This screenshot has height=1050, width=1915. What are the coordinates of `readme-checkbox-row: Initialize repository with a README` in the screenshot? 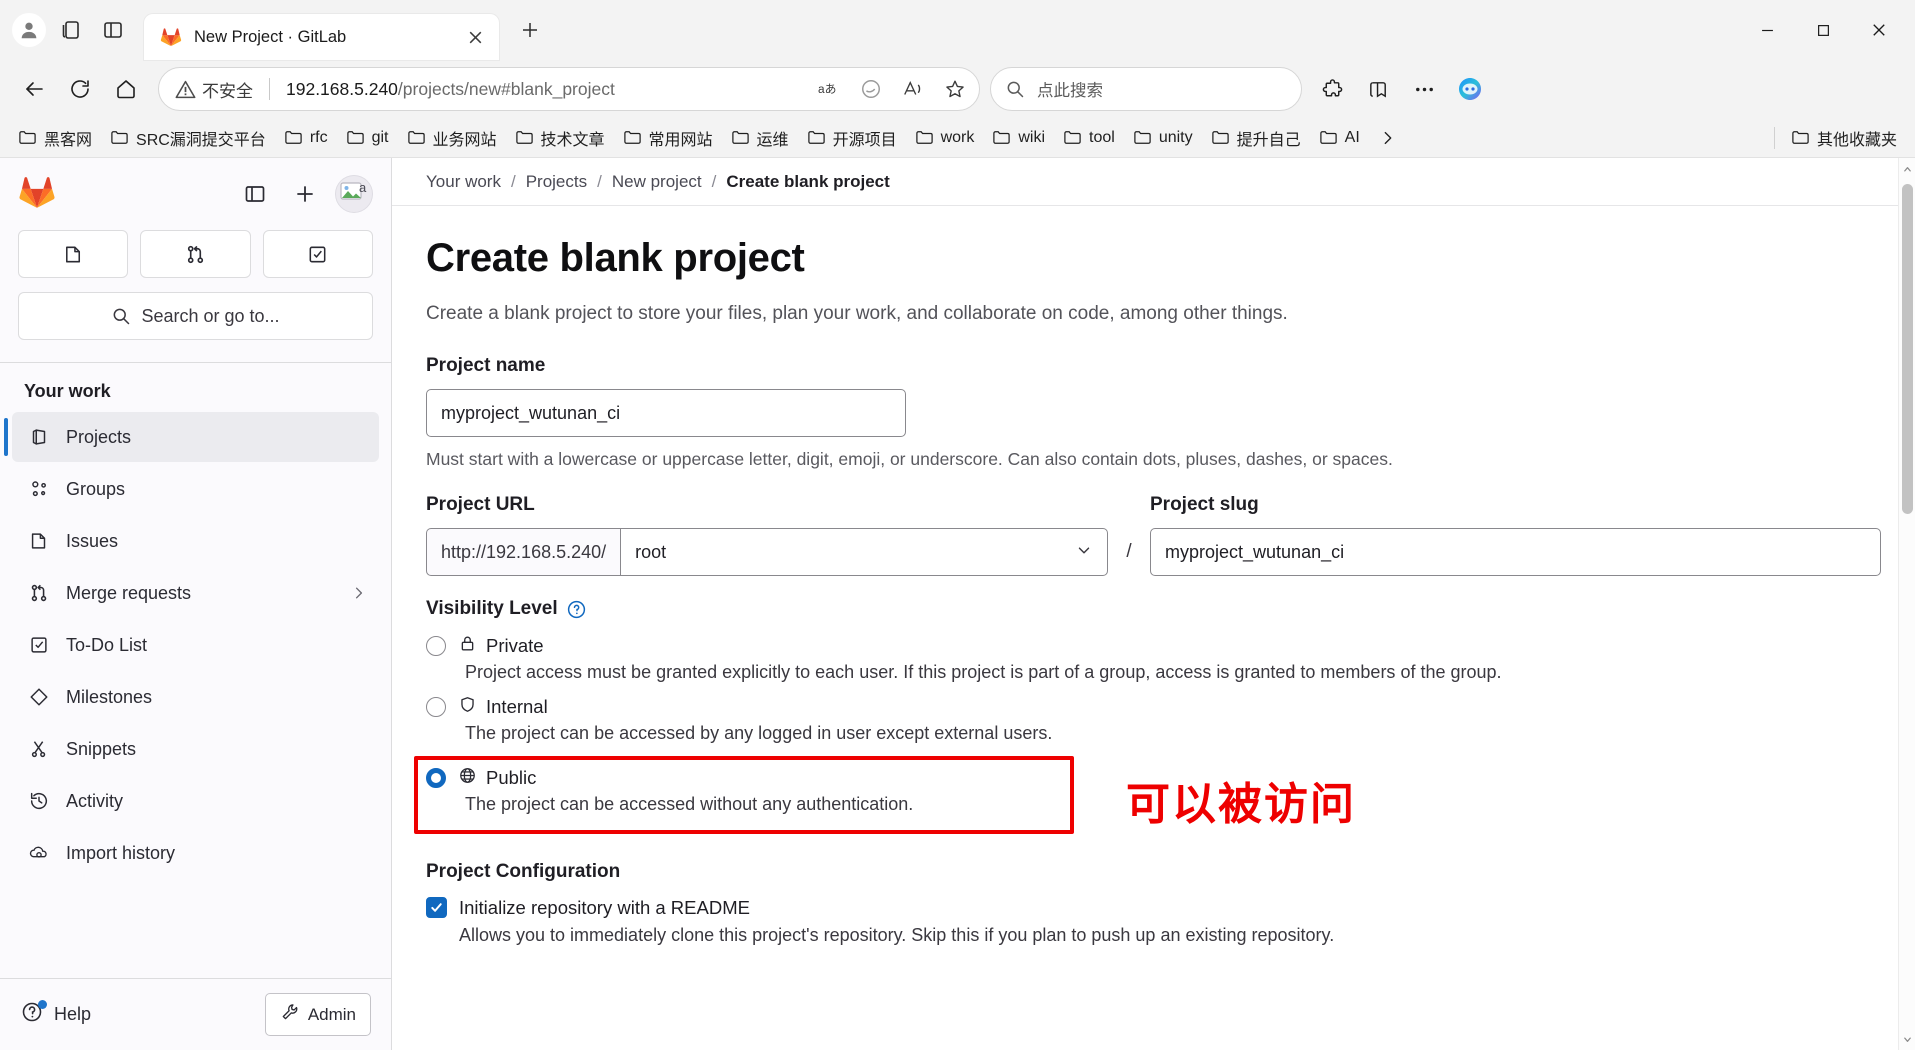 It's located at (1153, 908).